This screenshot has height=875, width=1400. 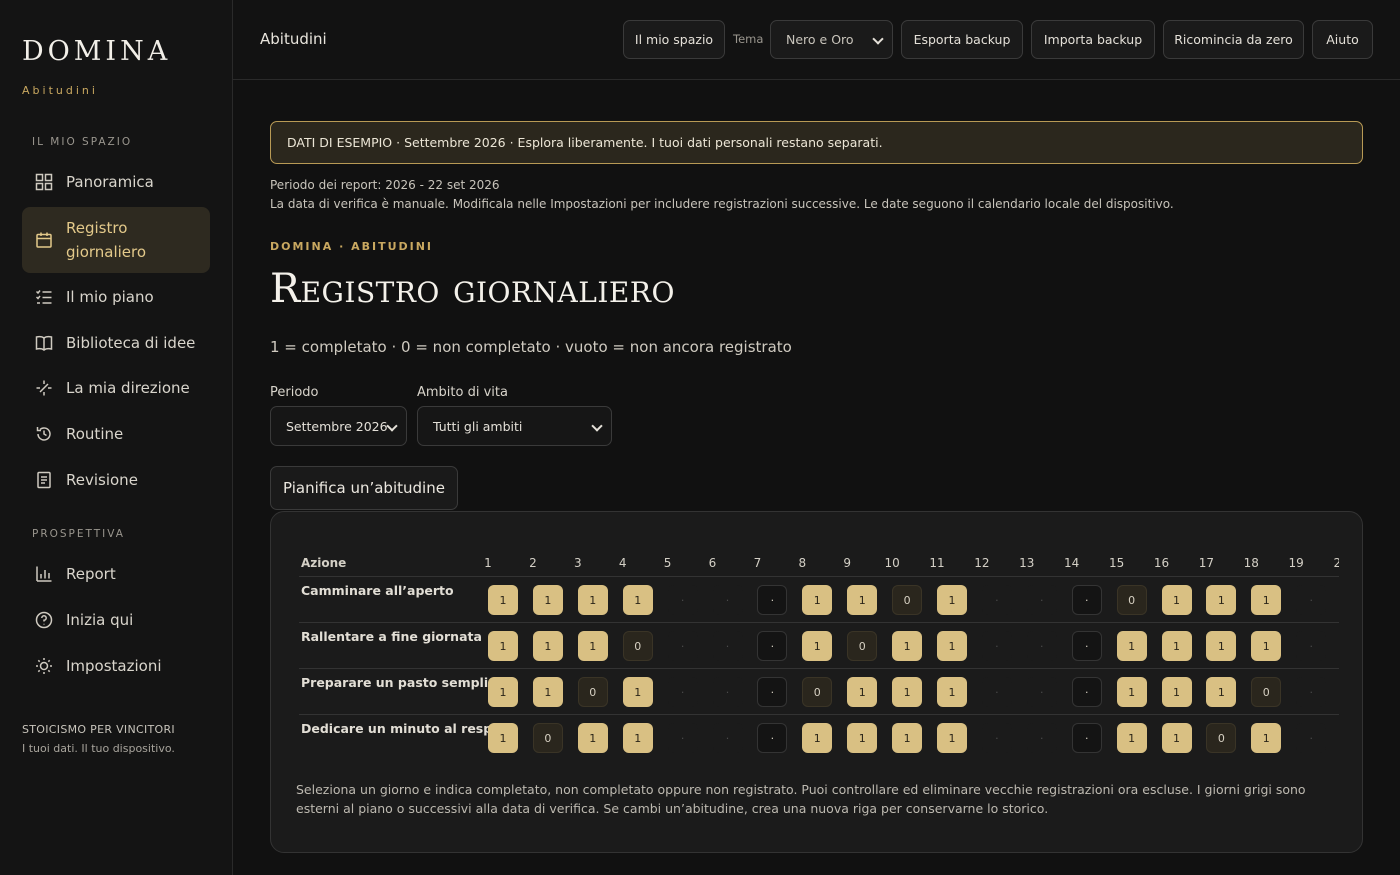 What do you see at coordinates (110, 182) in the screenshot?
I see `sidebar-item-label: Panoramica` at bounding box center [110, 182].